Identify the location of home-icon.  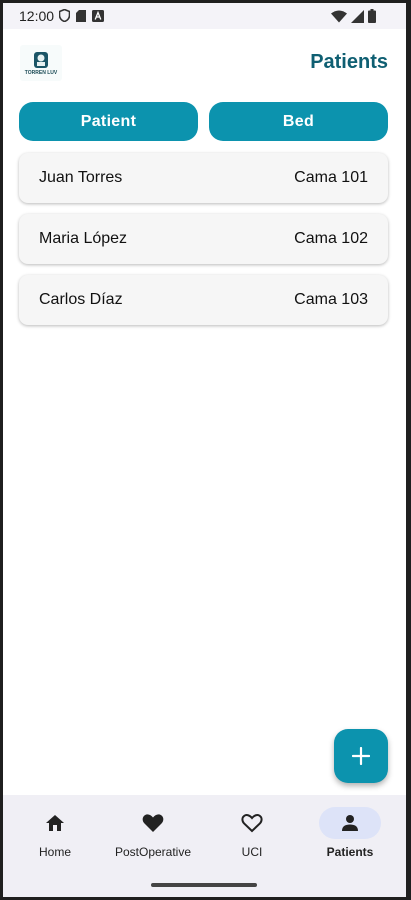
(55, 823).